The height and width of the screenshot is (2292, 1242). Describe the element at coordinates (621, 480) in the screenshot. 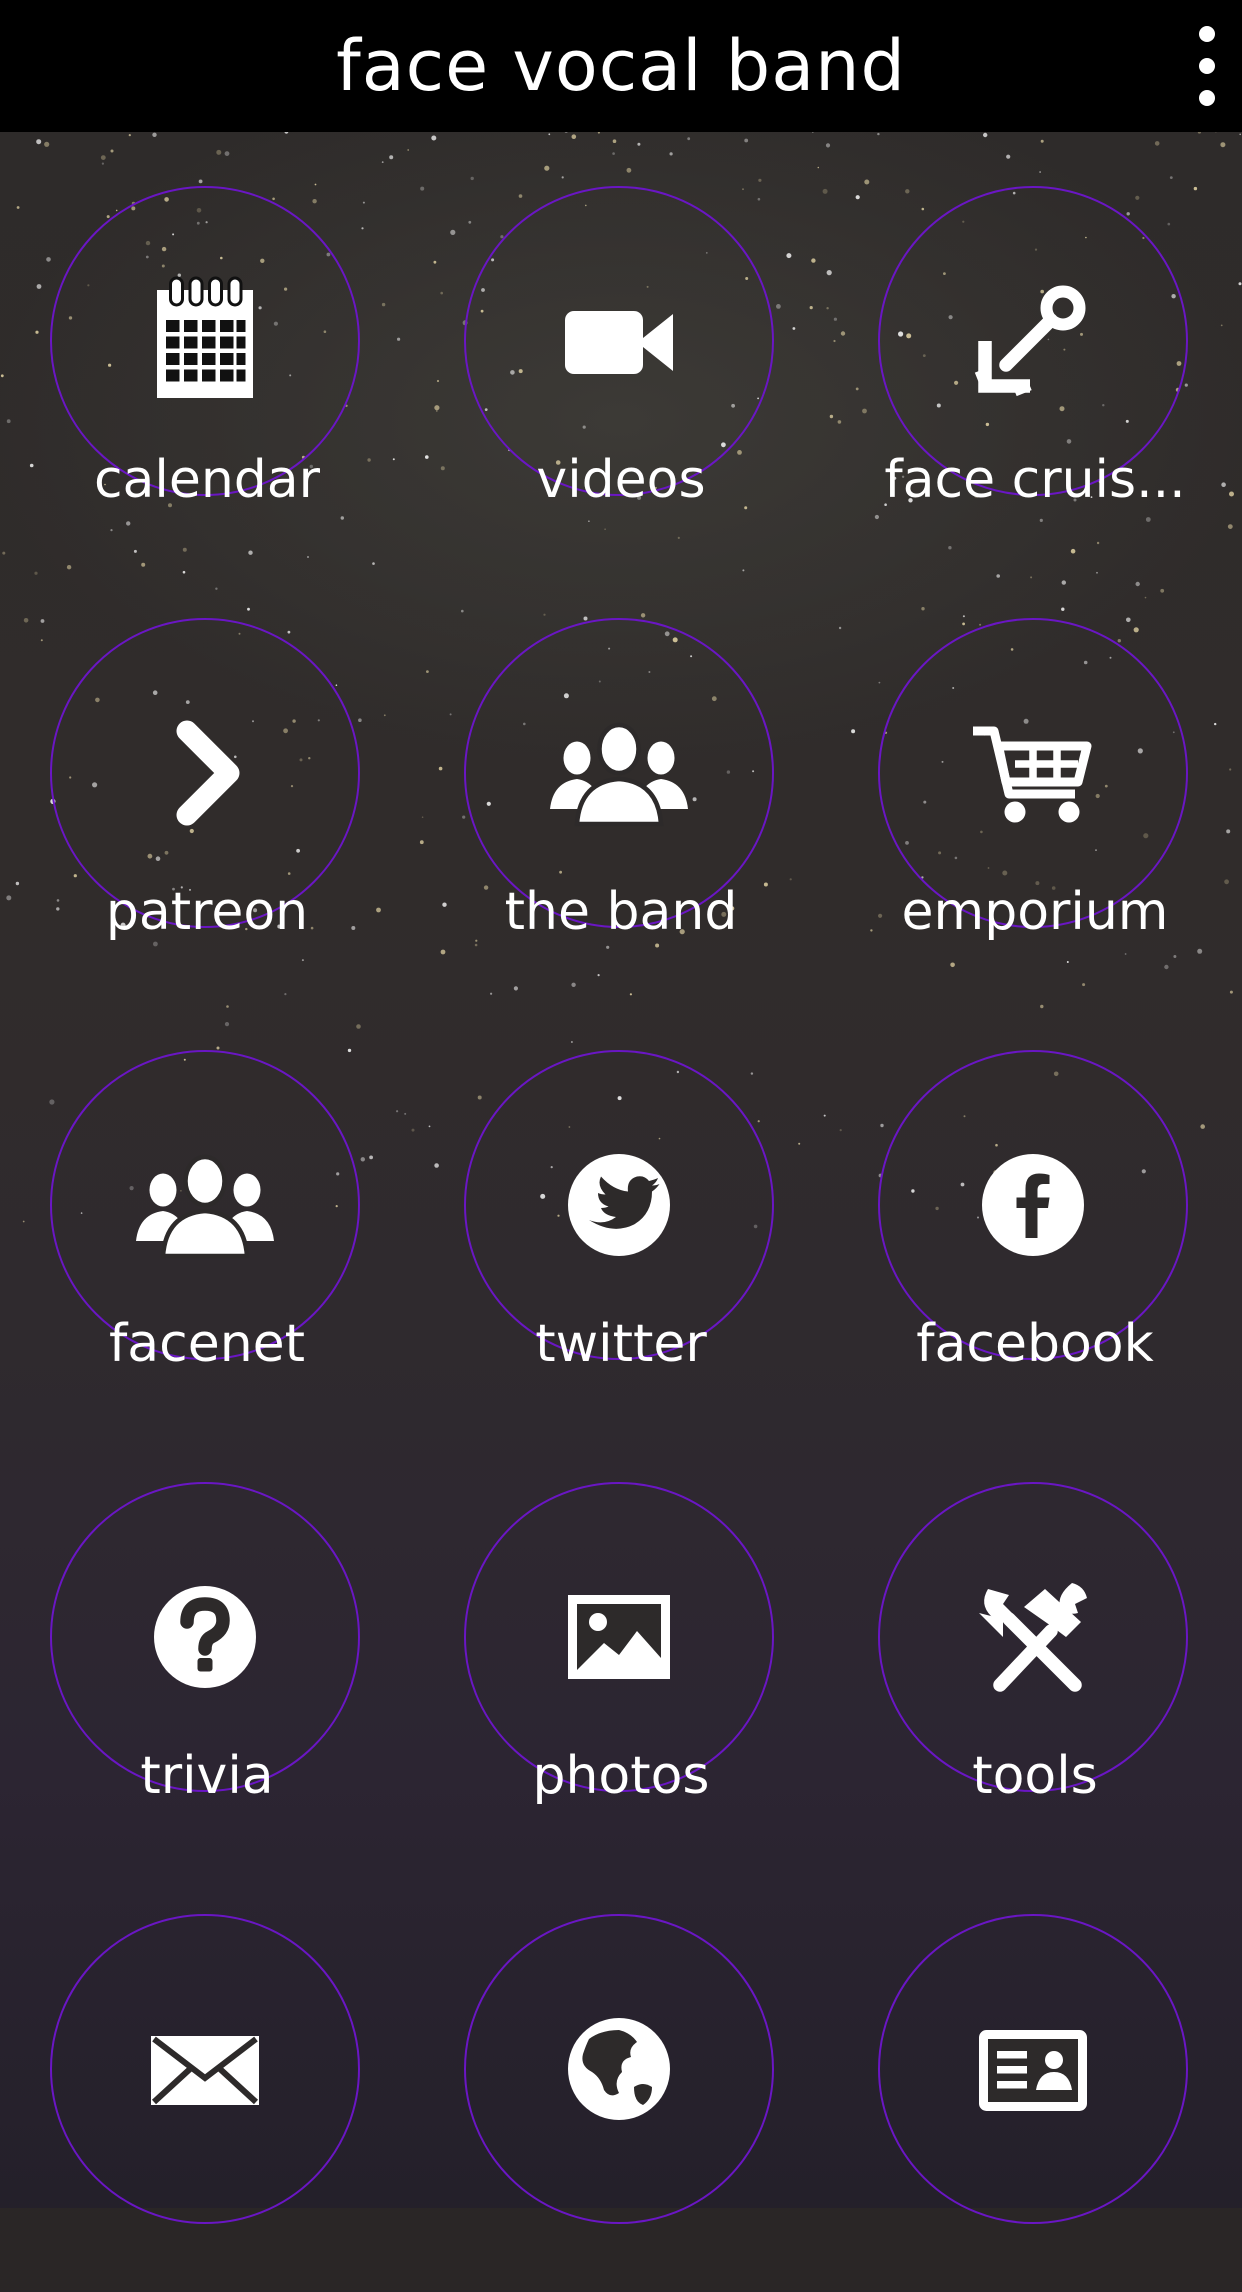

I see `tile-label: videos` at that location.